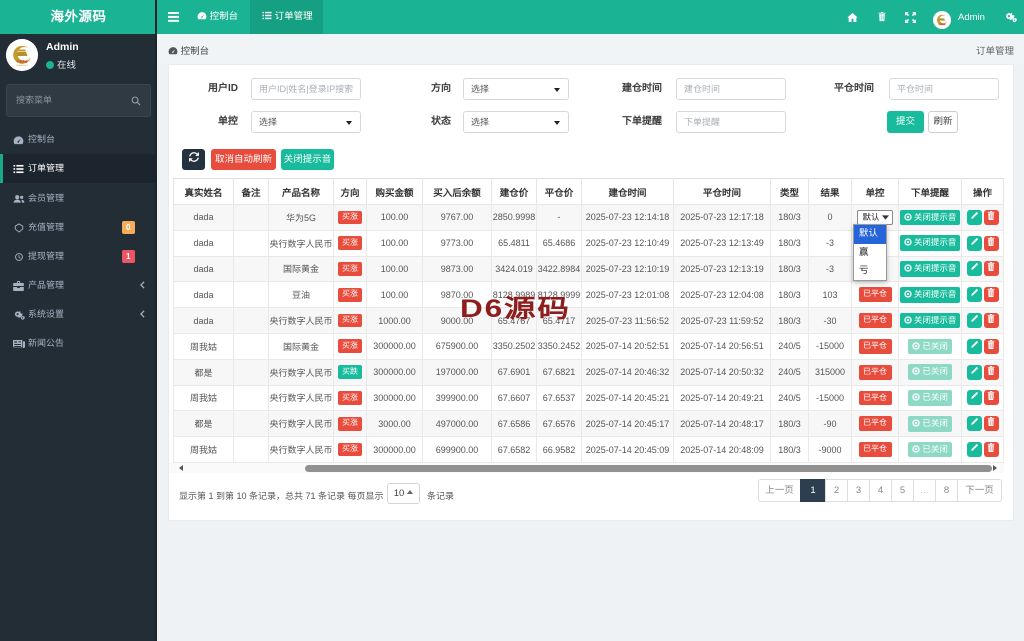  Describe the element at coordinates (22, 65) in the screenshot. I see `svg-text: CHINA GOLD` at that location.